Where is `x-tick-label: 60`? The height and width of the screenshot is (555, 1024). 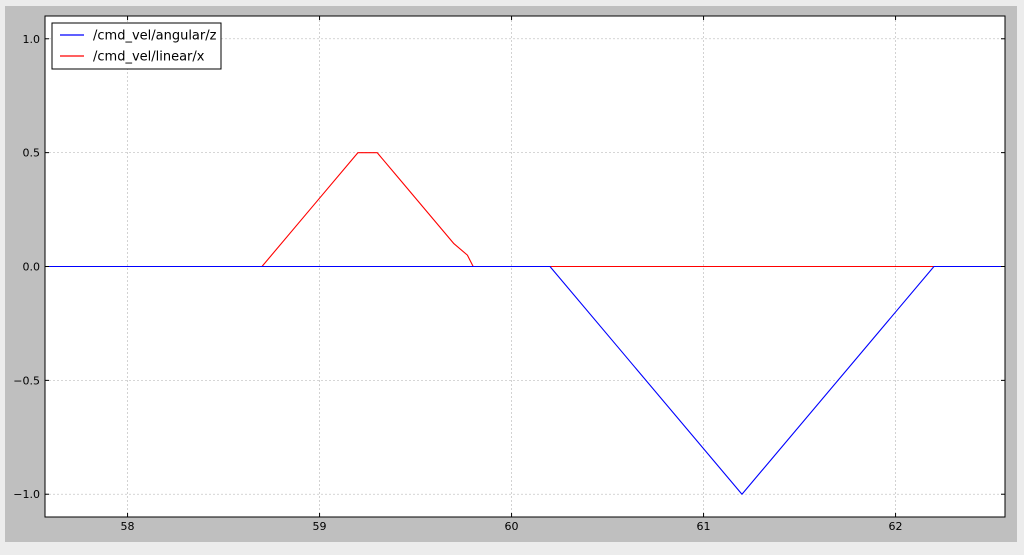
x-tick-label: 60 is located at coordinates (512, 526).